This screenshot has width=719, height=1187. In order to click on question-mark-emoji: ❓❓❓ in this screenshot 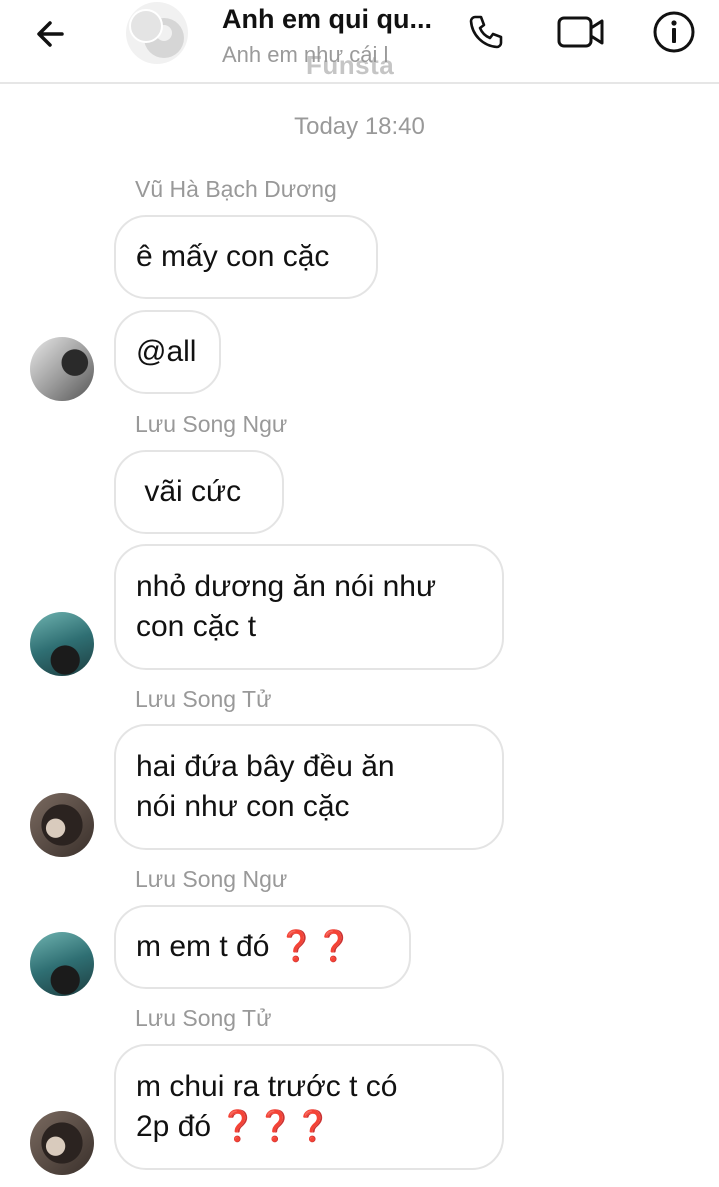, I will do `click(275, 1126)`.